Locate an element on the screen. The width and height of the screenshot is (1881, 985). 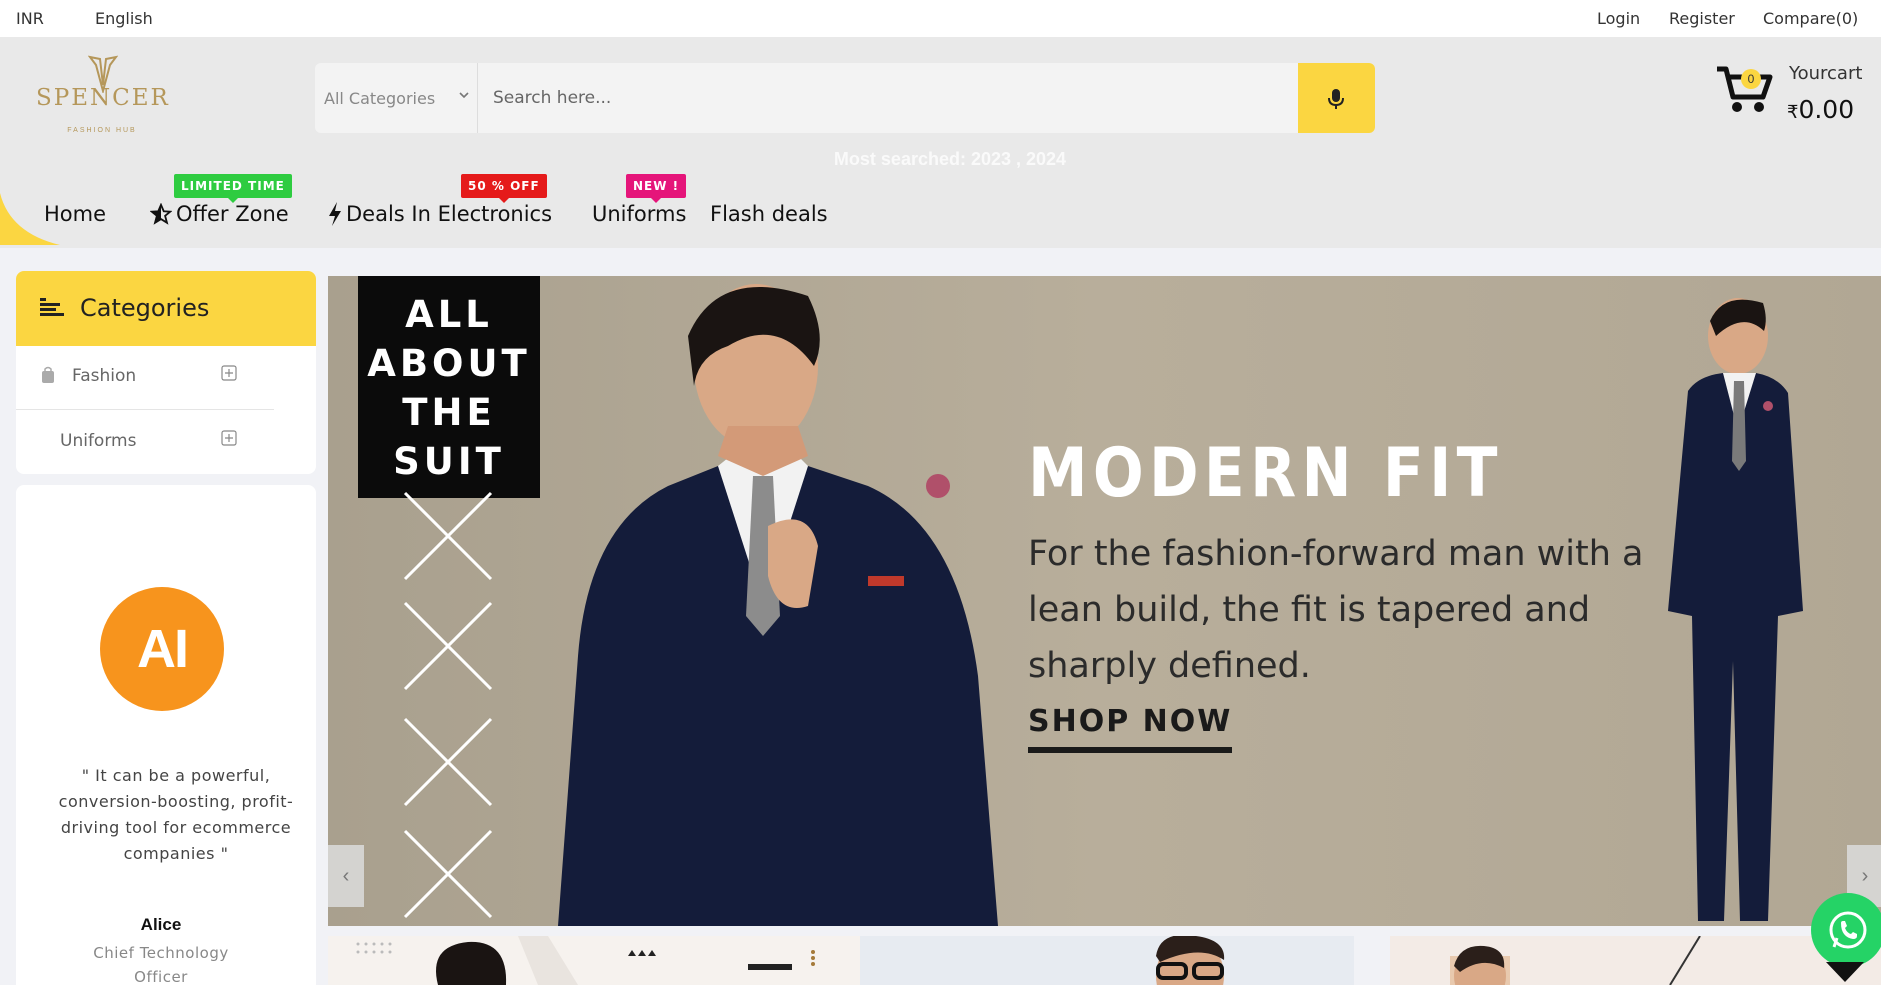
shop-now-button: SHOP NOW is located at coordinates (1130, 728).